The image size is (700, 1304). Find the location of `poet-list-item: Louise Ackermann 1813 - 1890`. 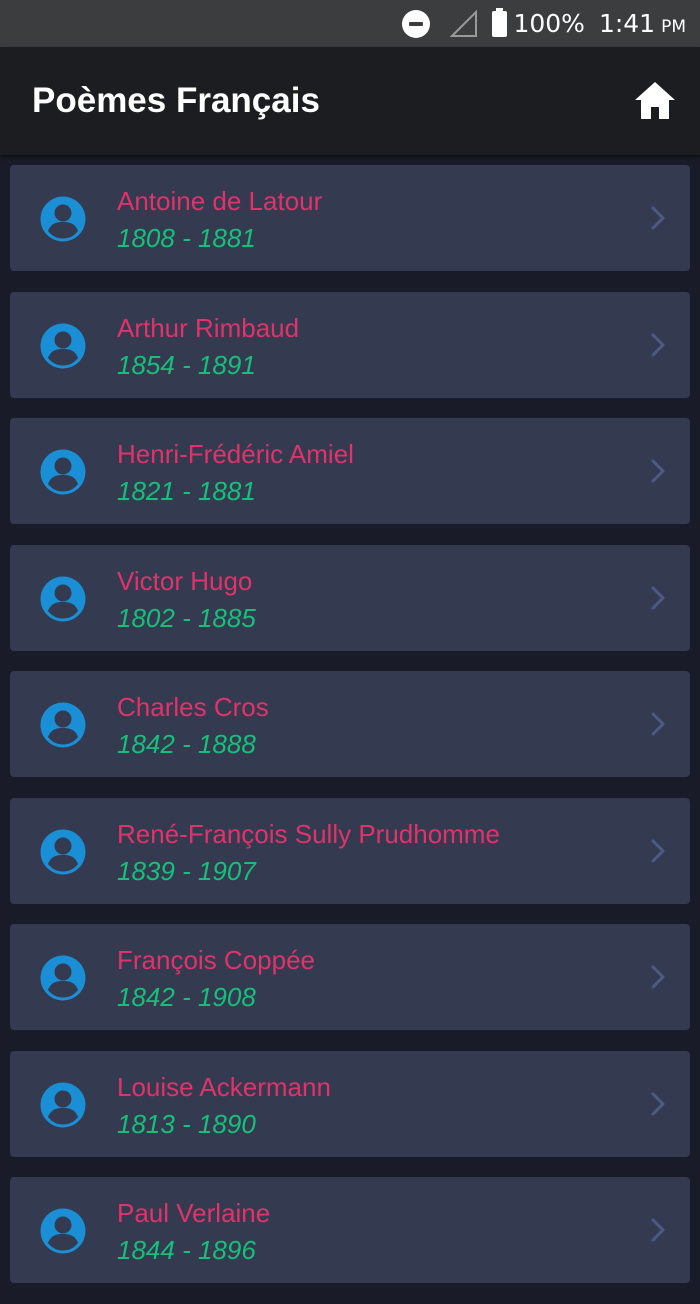

poet-list-item: Louise Ackermann 1813 - 1890 is located at coordinates (350, 1103).